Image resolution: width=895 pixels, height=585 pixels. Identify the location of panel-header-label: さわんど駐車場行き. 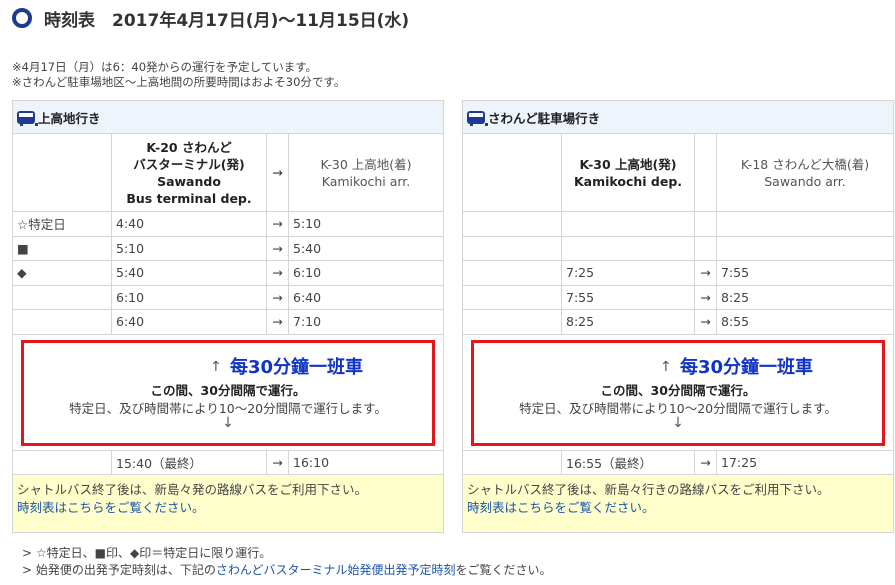
(544, 118).